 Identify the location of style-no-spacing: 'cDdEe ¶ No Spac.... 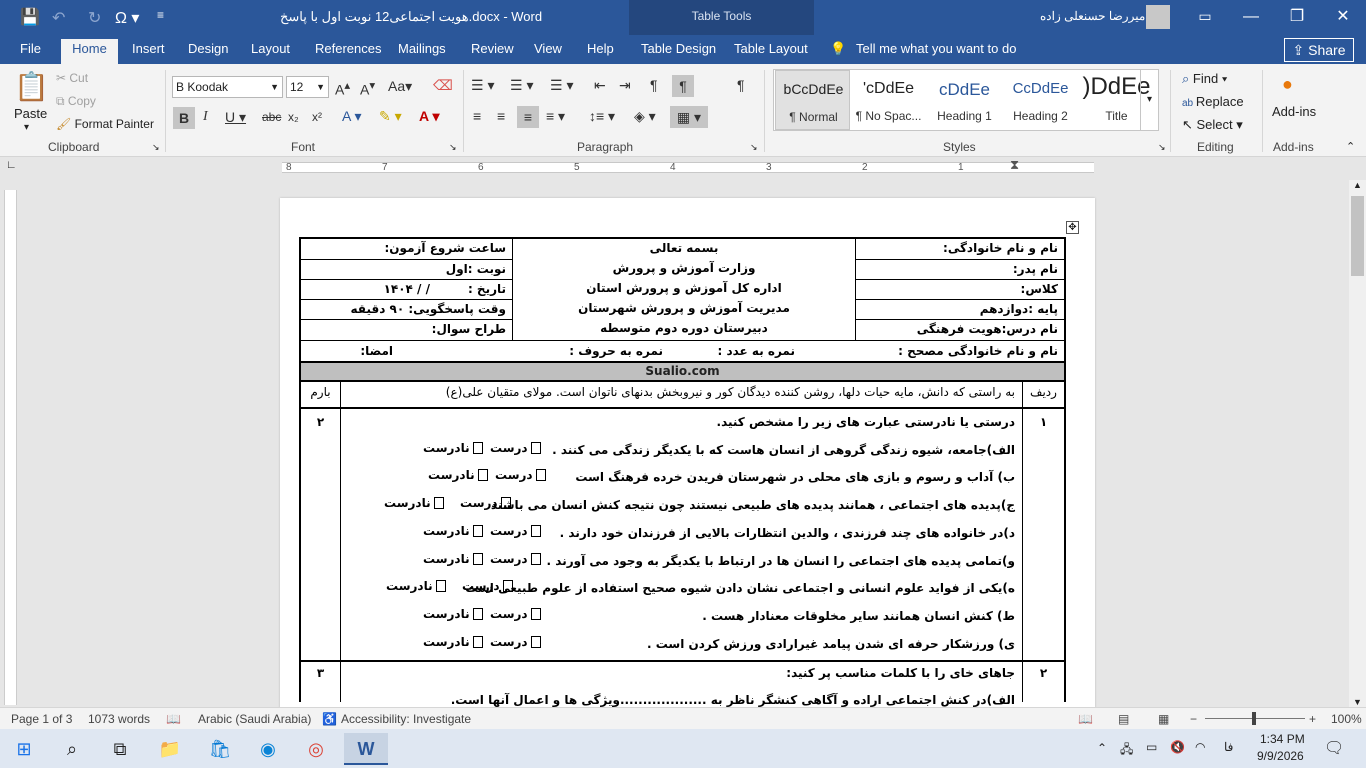
(888, 100).